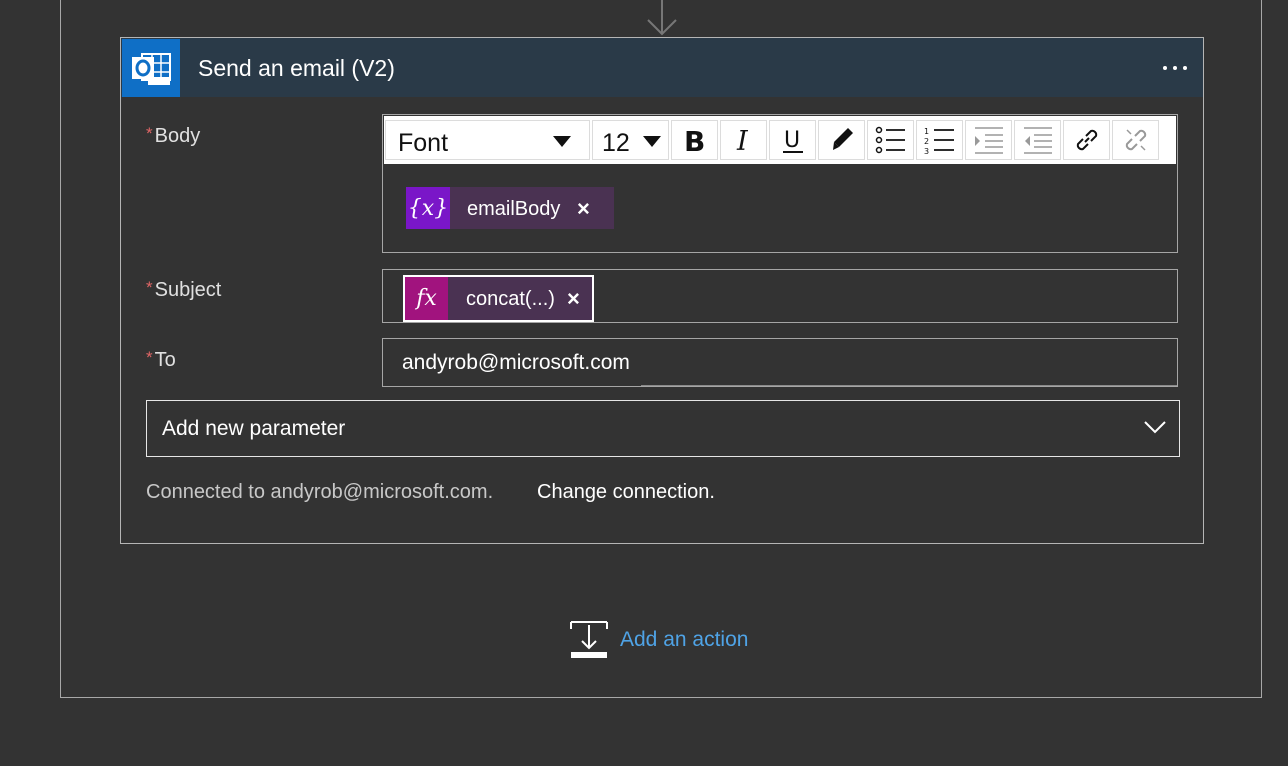  I want to click on card-title: Send an email (V2), so click(296, 68).